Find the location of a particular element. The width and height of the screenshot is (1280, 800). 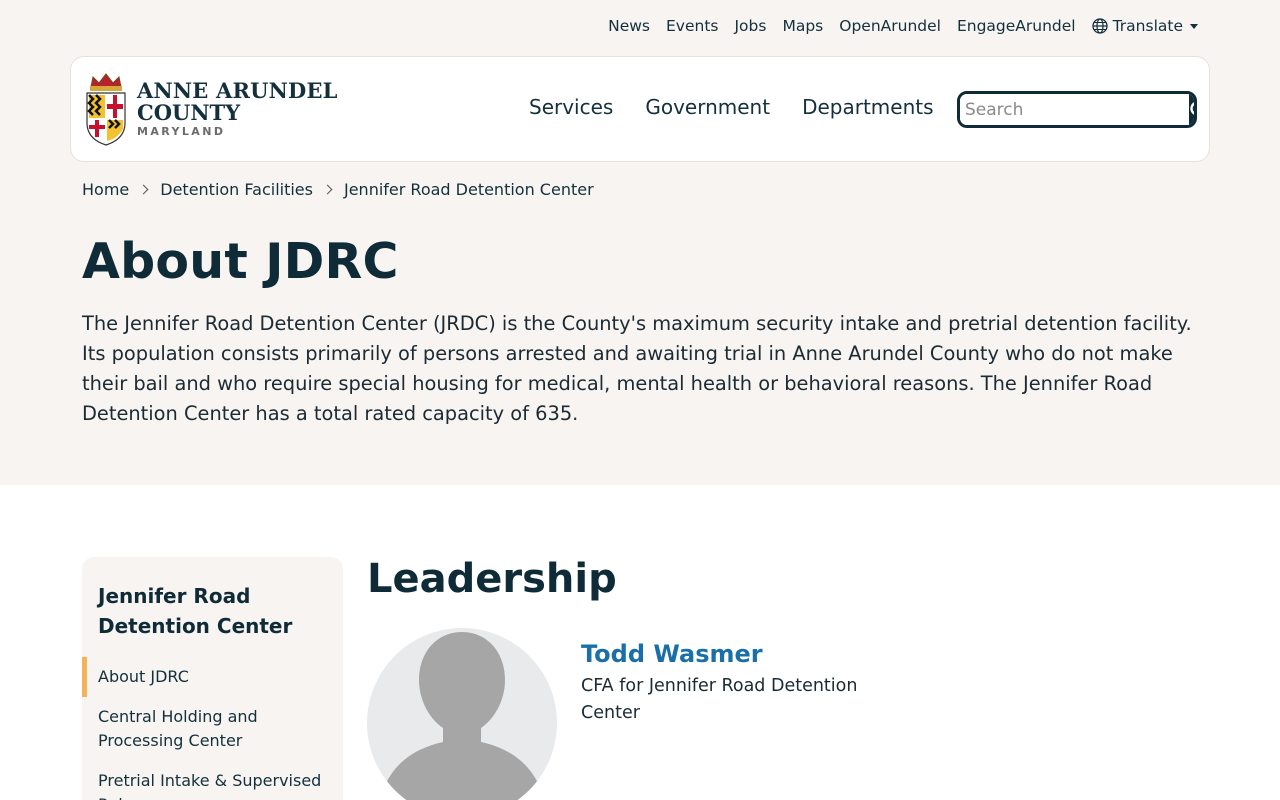

translate-dropdown: Translate is located at coordinates (1144, 26).